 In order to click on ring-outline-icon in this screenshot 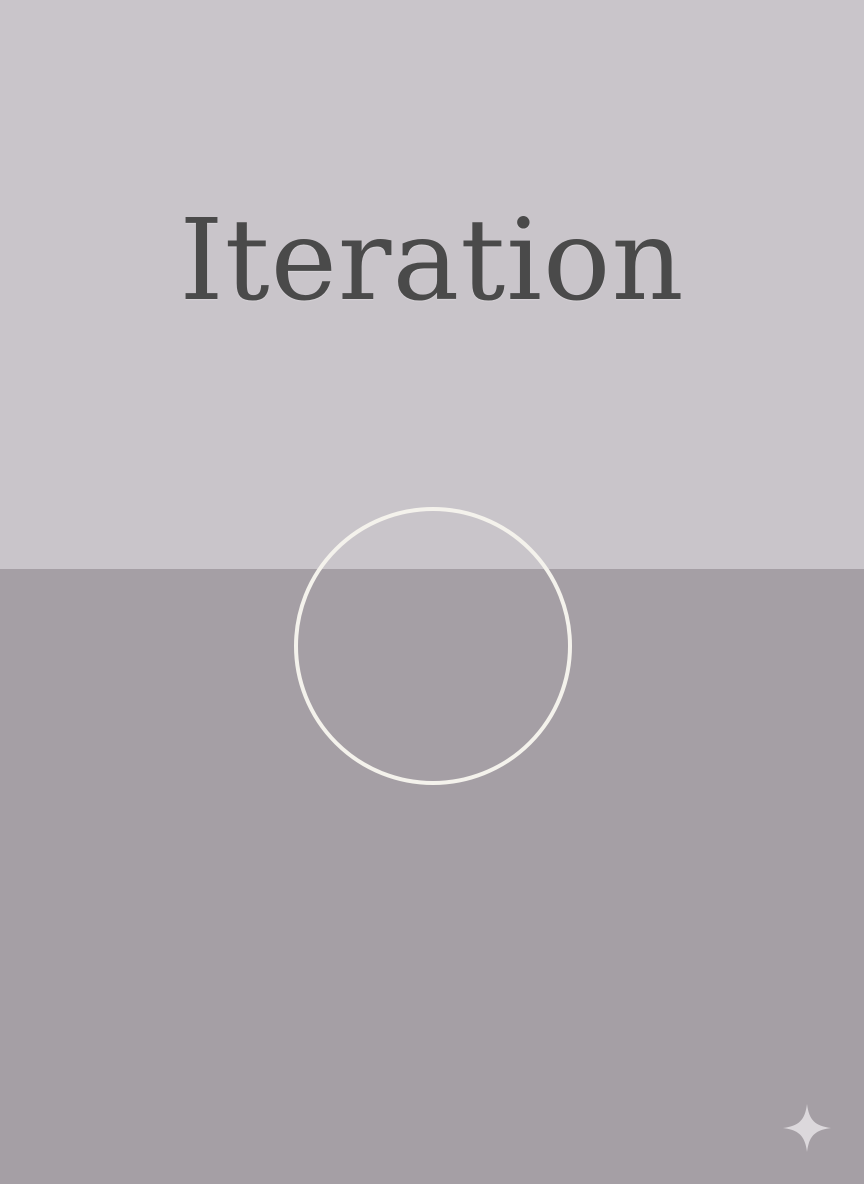, I will do `click(433, 646)`.